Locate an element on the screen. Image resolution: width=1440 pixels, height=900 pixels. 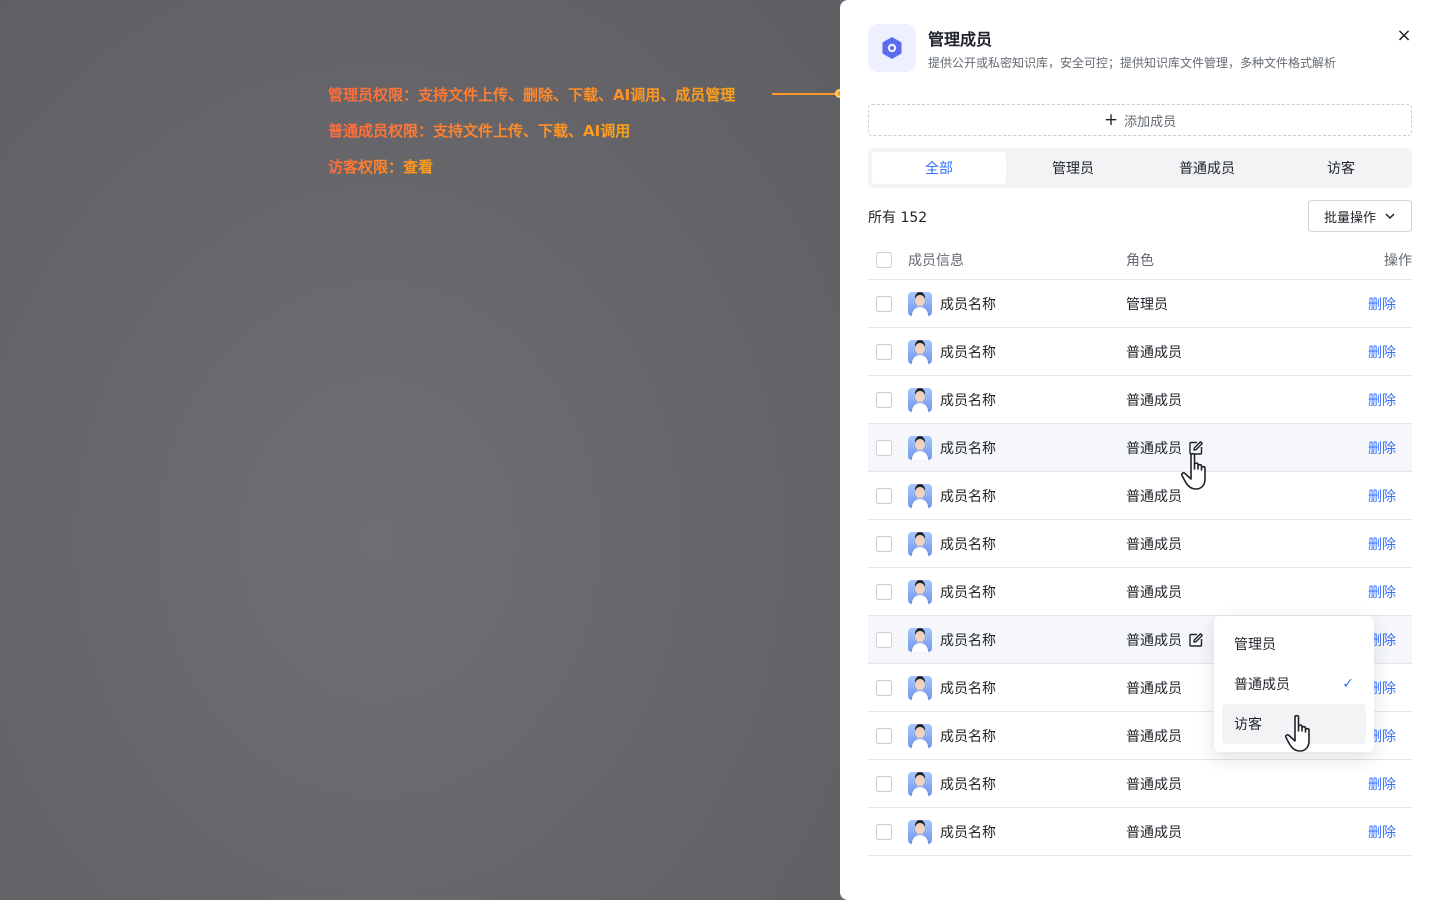
settings-icon is located at coordinates (892, 48).